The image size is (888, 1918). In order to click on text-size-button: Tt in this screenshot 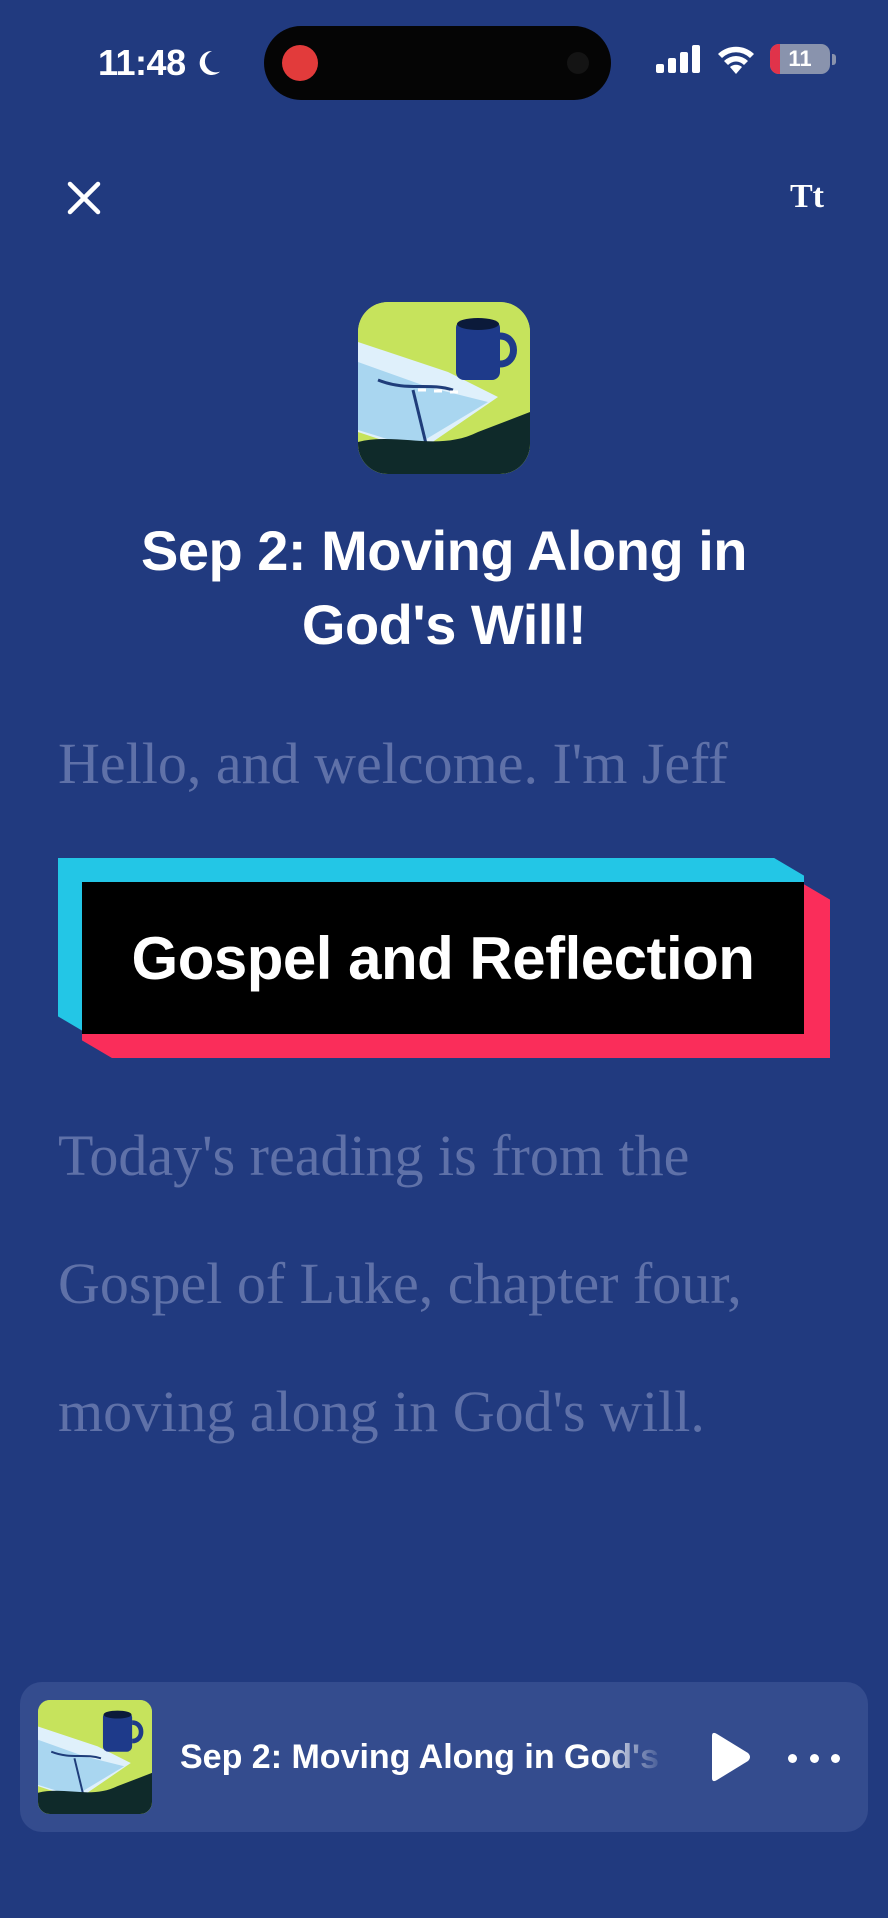, I will do `click(807, 197)`.